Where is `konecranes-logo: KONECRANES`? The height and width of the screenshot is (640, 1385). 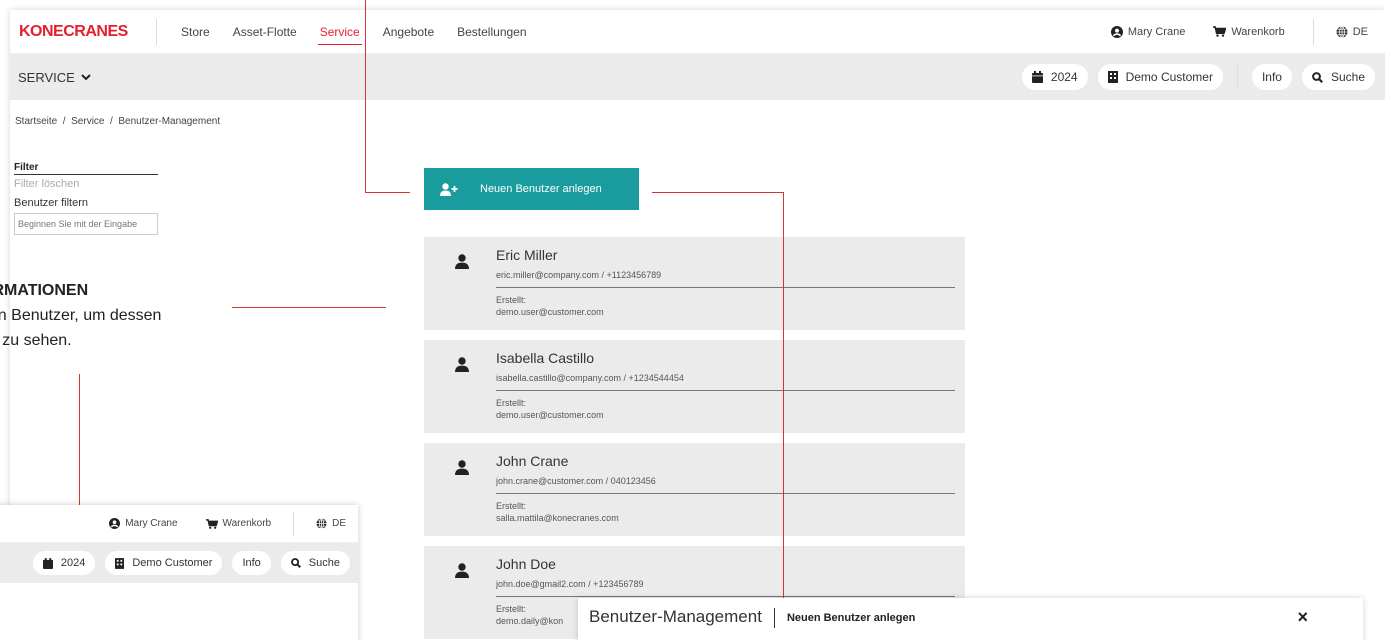
konecranes-logo: KONECRANES is located at coordinates (87, 32).